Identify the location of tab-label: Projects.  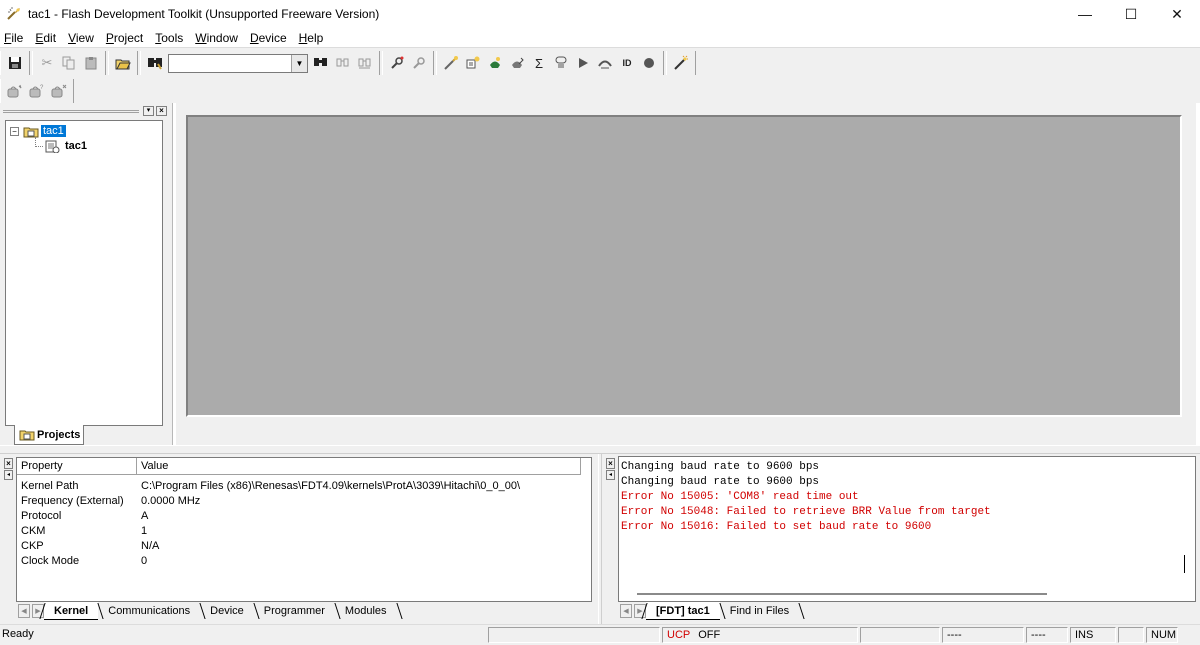
(59, 434).